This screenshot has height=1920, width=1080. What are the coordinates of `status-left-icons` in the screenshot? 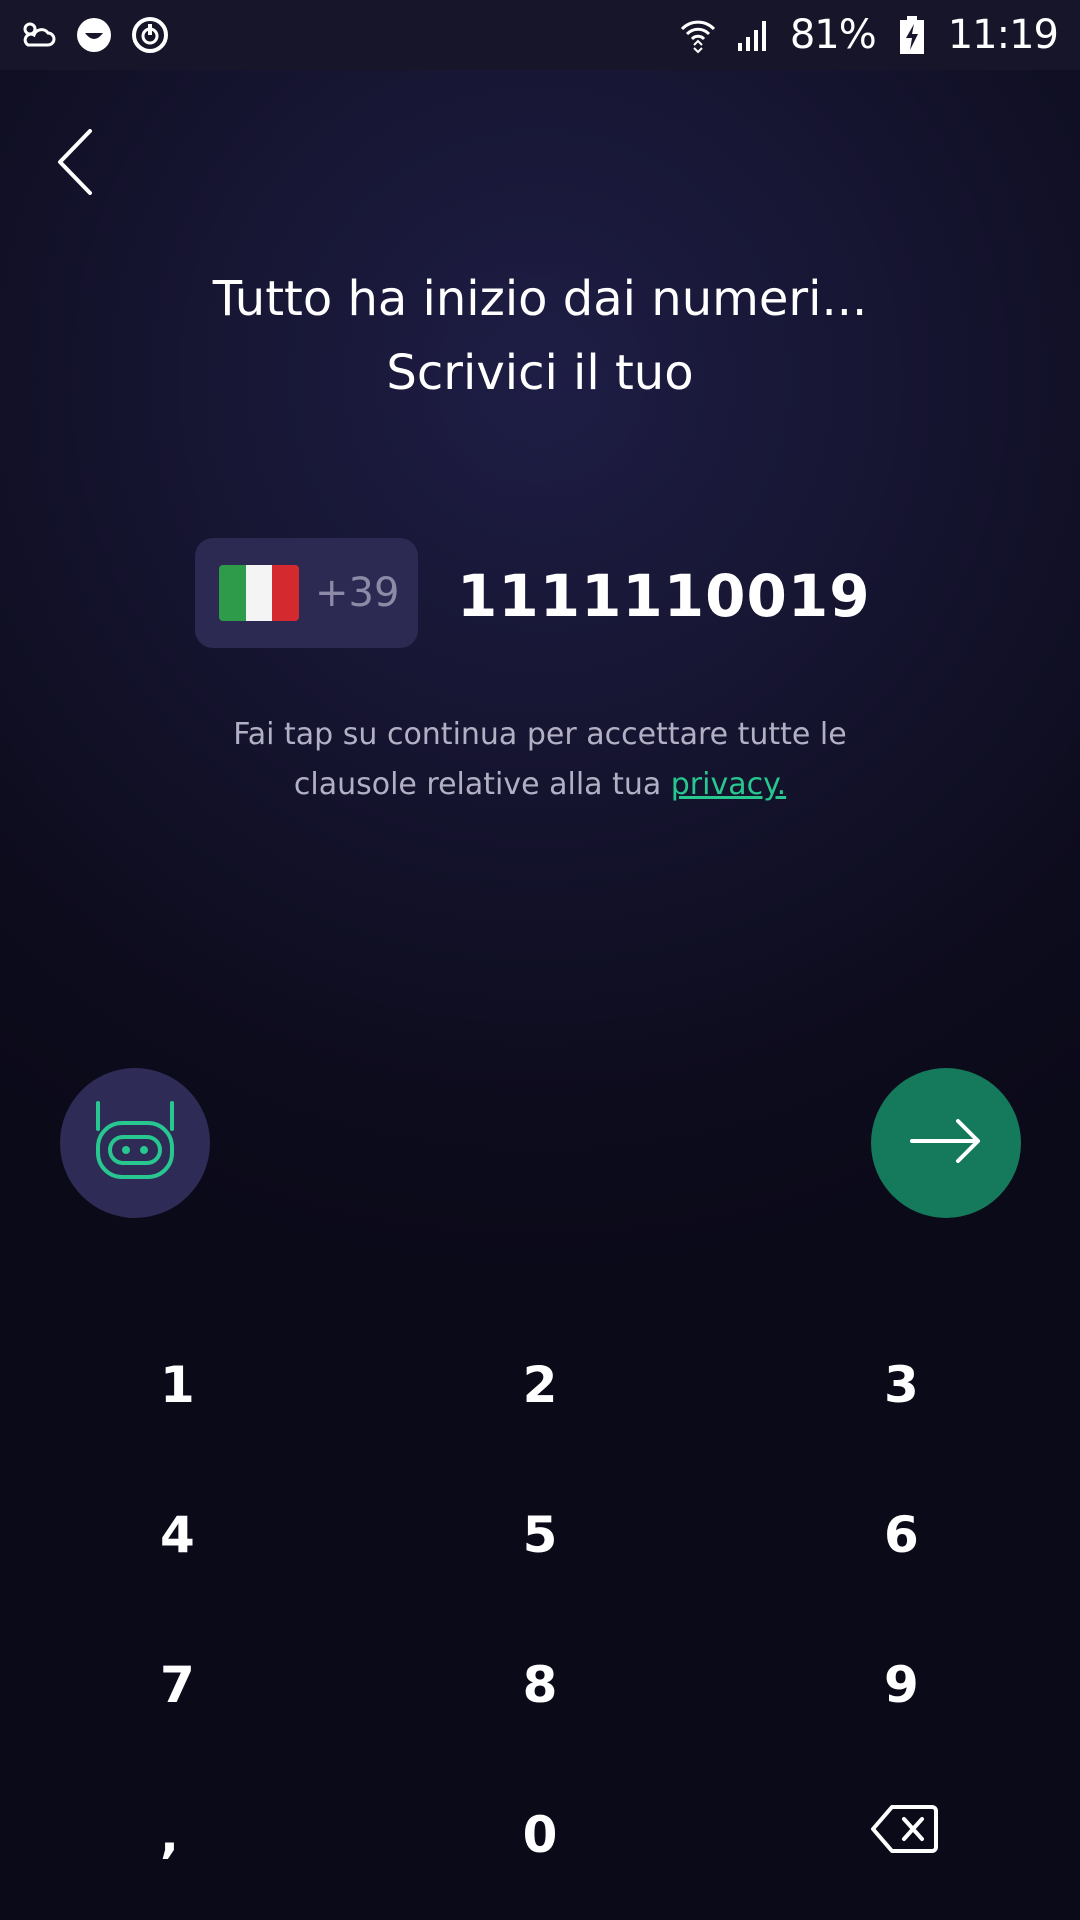 It's located at (94, 35).